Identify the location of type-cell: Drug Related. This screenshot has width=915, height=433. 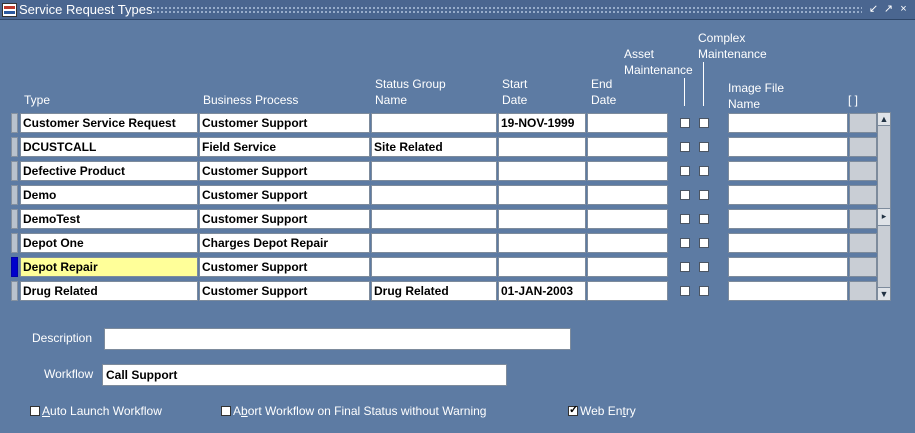
(109, 291).